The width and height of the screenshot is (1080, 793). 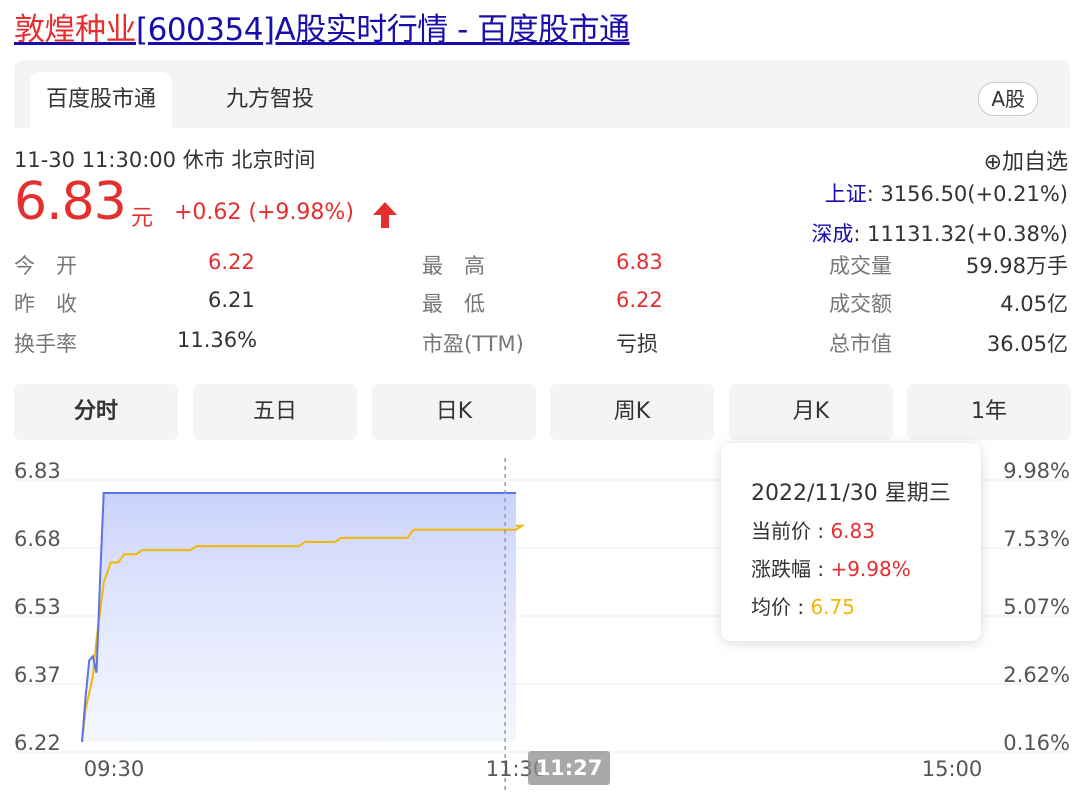 I want to click on amount-label: 成交额, so click(x=860, y=304).